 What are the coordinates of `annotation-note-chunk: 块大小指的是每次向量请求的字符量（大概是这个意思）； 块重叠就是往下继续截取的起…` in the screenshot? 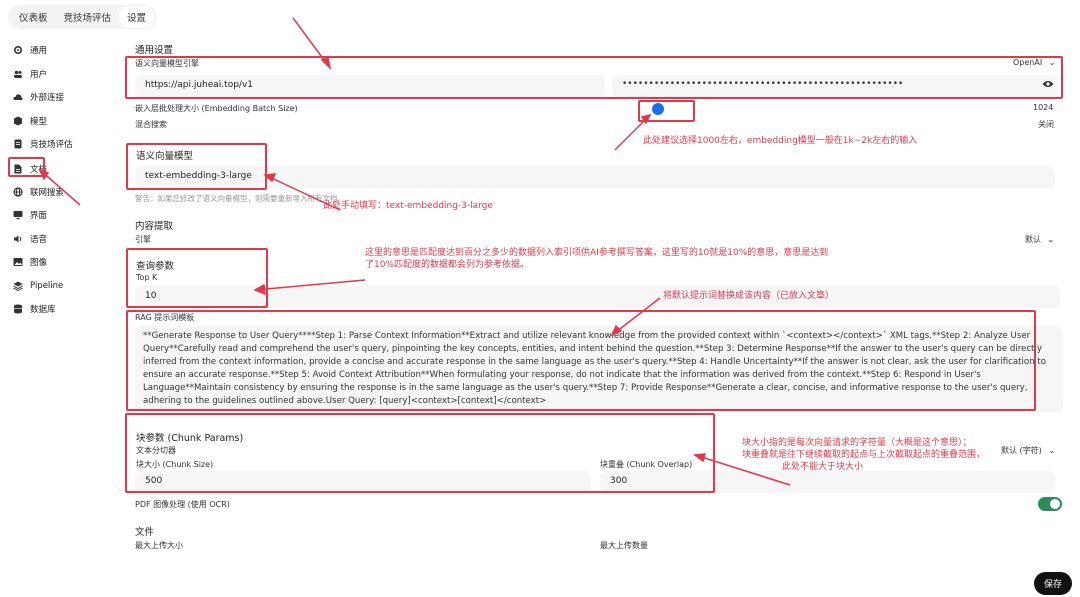 It's located at (863, 455).